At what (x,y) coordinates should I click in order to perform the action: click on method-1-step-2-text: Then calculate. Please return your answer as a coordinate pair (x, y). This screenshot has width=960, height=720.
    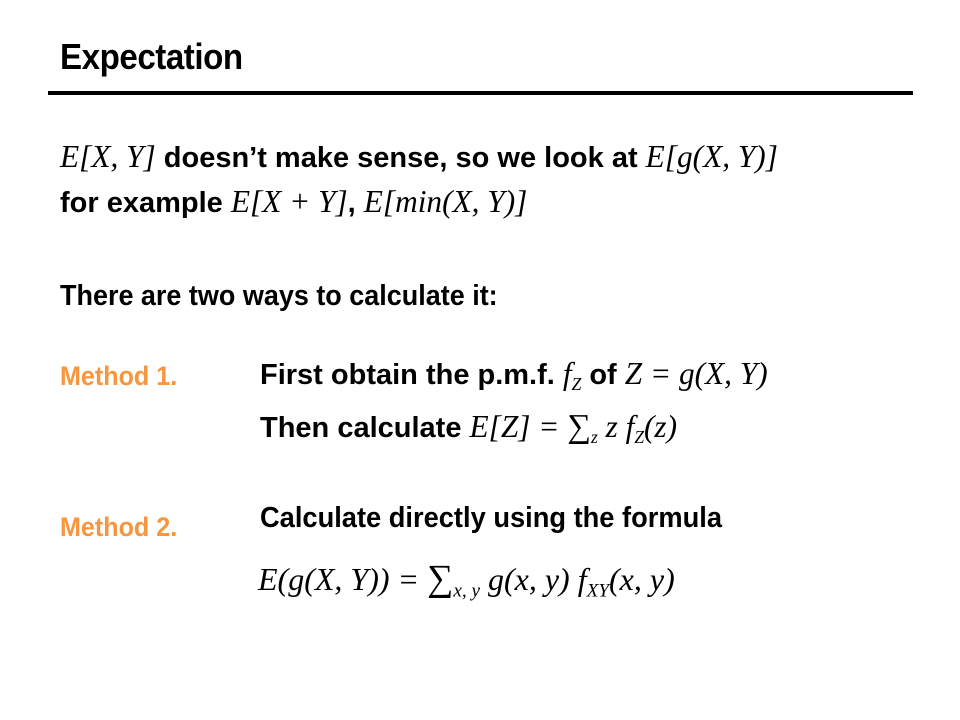
    Looking at the image, I should click on (365, 428).